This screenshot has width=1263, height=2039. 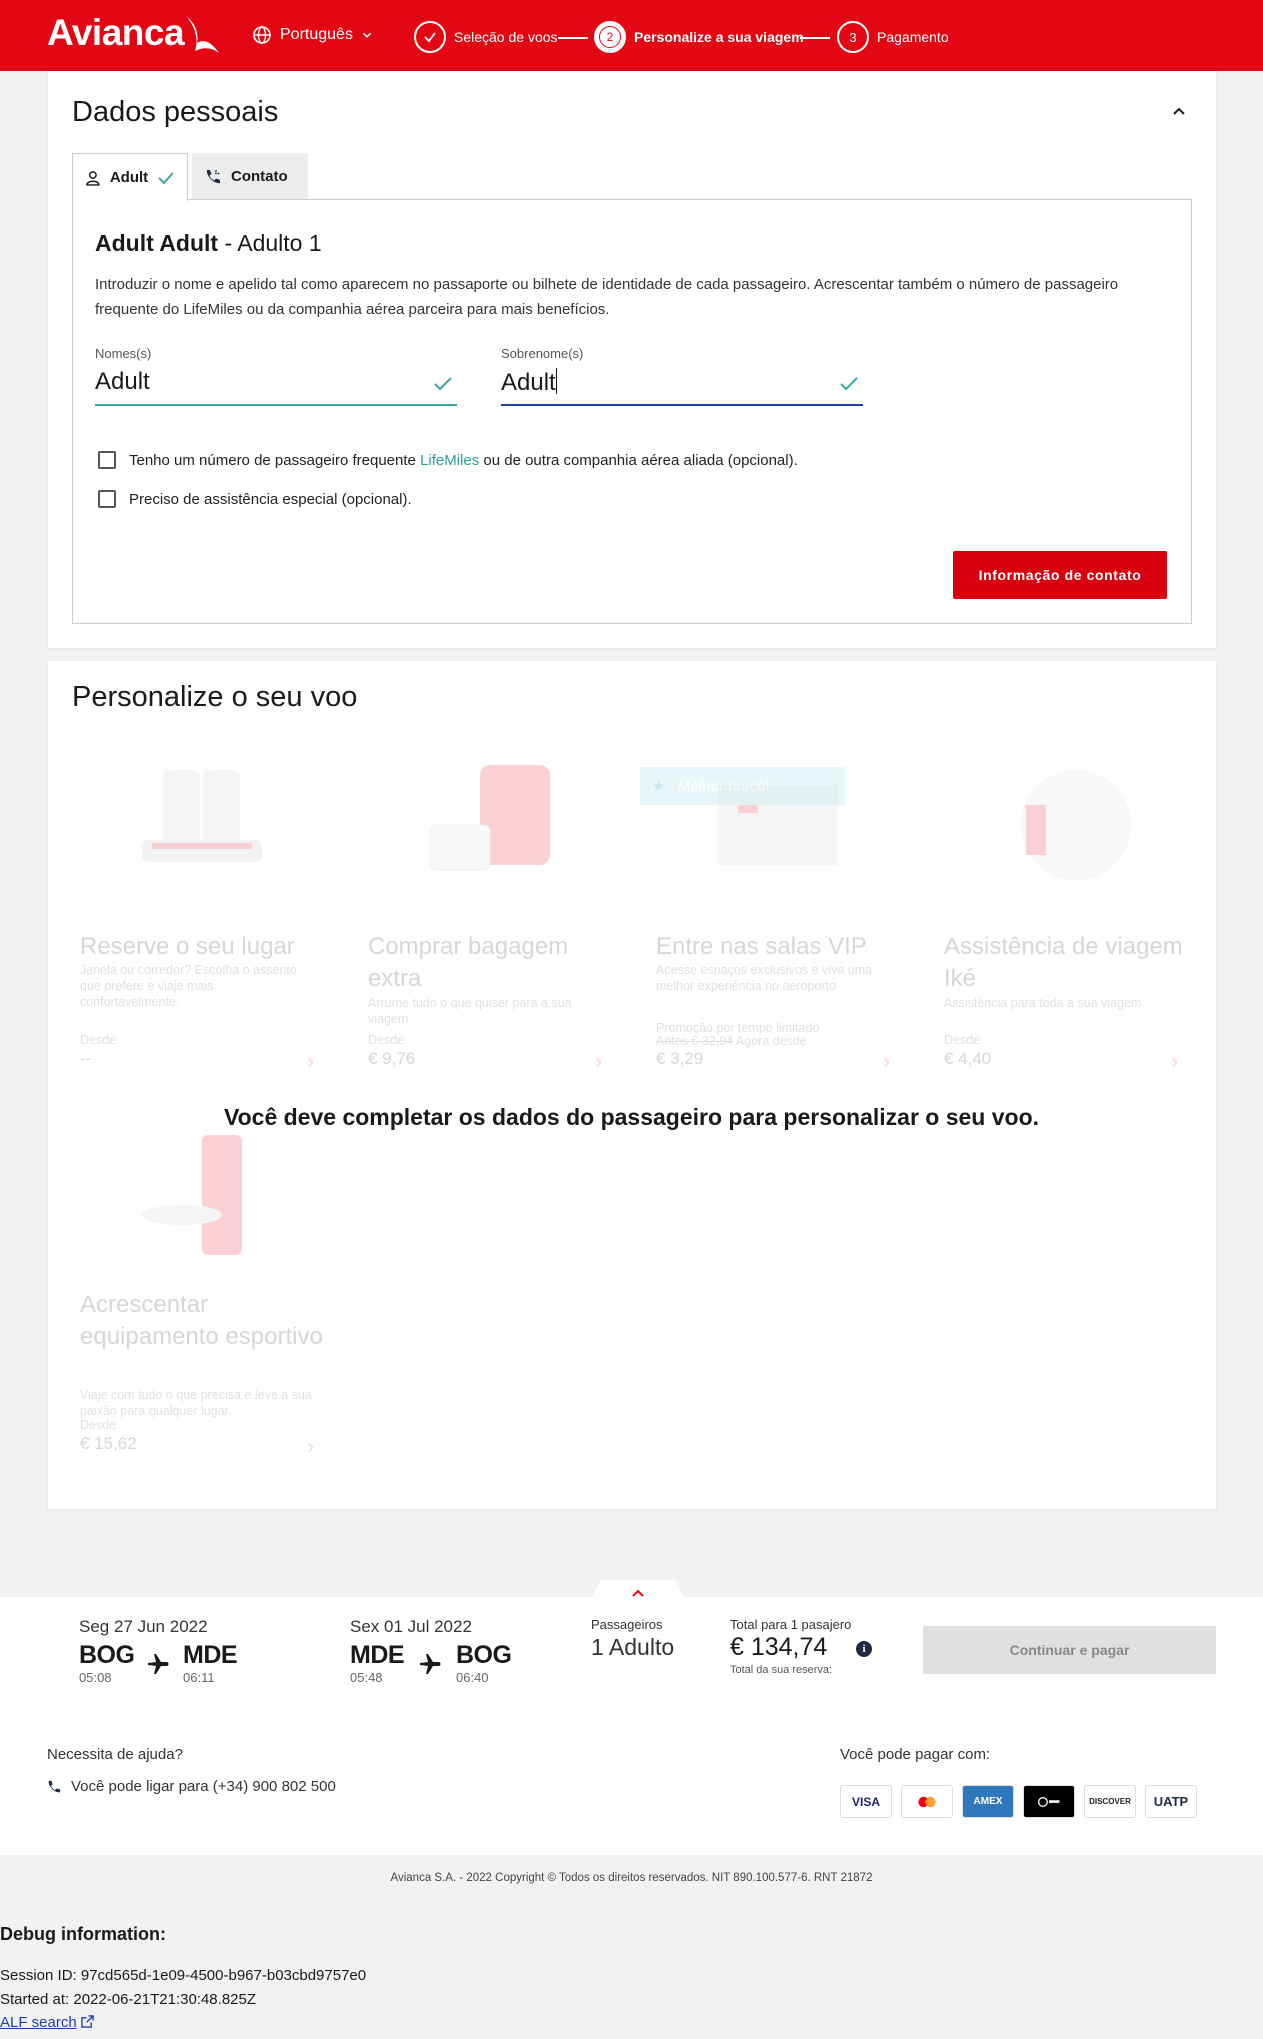 What do you see at coordinates (367, 35) in the screenshot?
I see `chevron-down-icon` at bounding box center [367, 35].